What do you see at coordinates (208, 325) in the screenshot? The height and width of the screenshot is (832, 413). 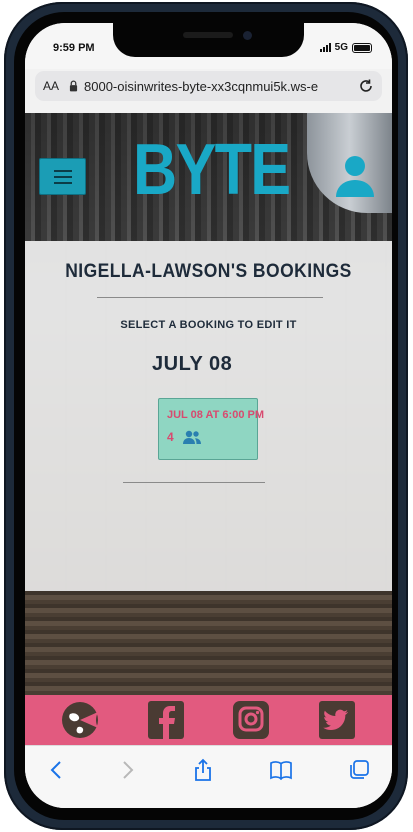 I see `page-subtitle: SELECT A BOOKING TO EDIT IT` at bounding box center [208, 325].